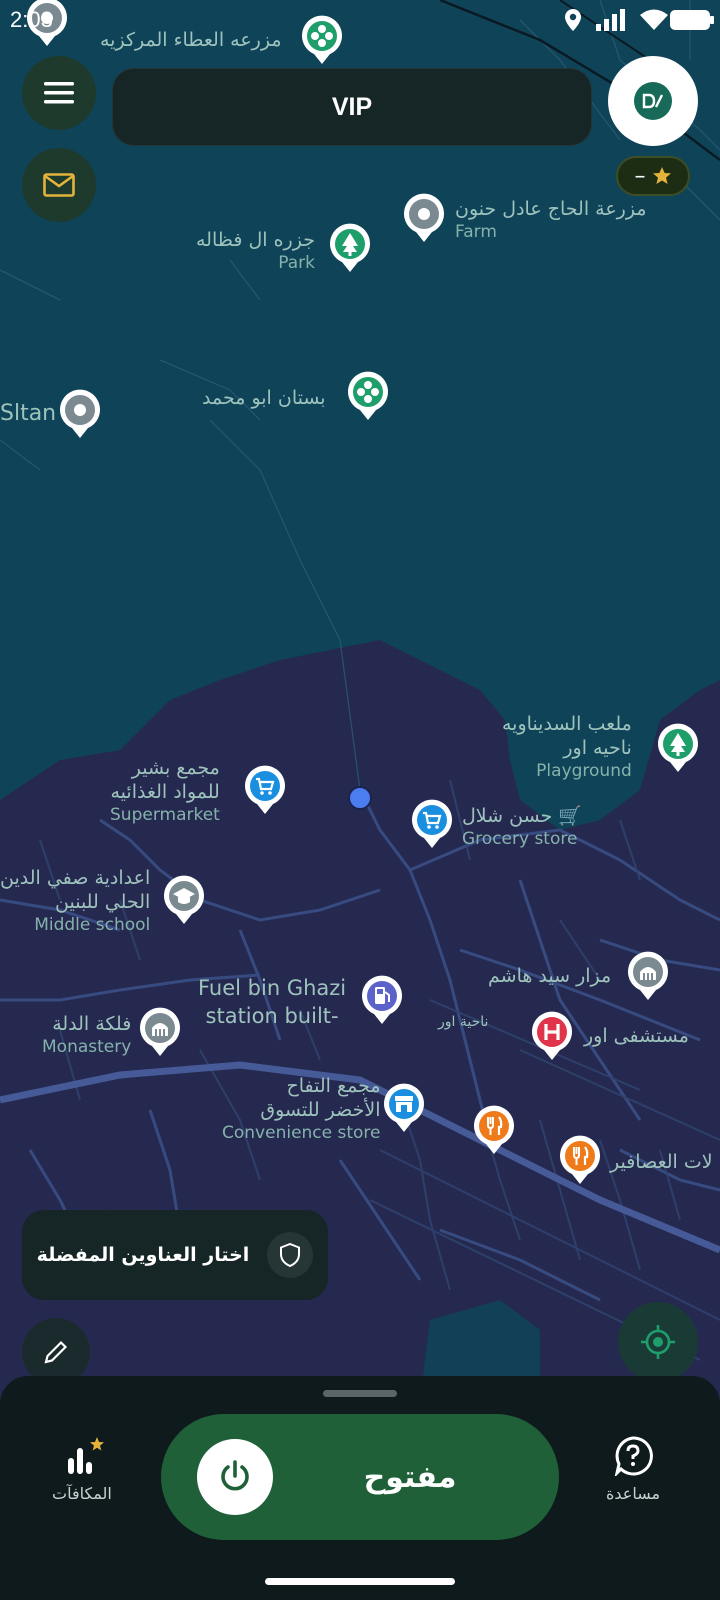  Describe the element at coordinates (87, 1035) in the screenshot. I see `map-label-monastery: فلكة الدلة Monastery` at that location.